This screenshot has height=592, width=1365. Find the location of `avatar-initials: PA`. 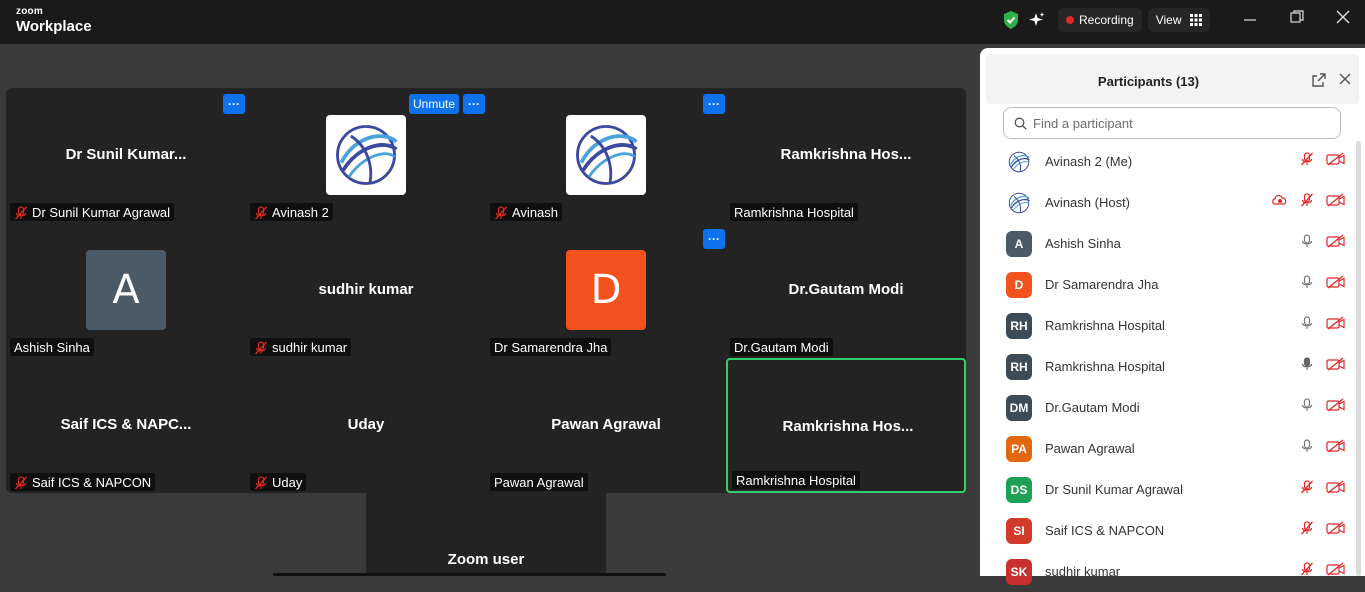

avatar-initials: PA is located at coordinates (1019, 448).